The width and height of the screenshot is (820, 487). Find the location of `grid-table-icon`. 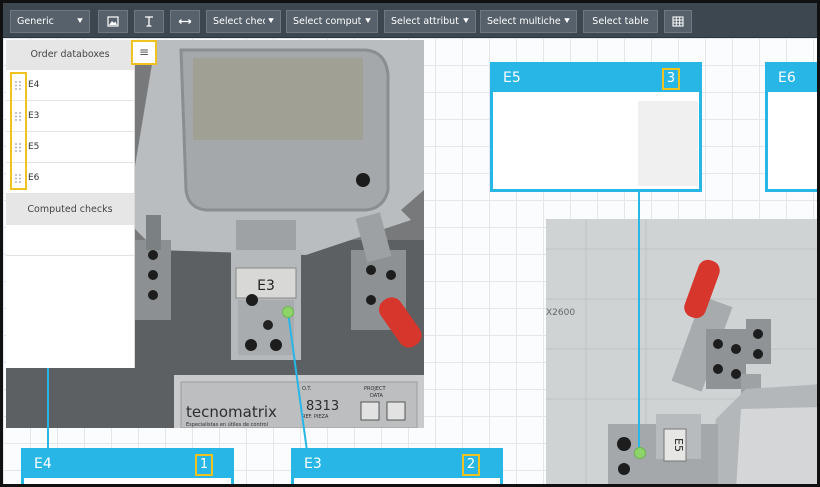

grid-table-icon is located at coordinates (678, 21).